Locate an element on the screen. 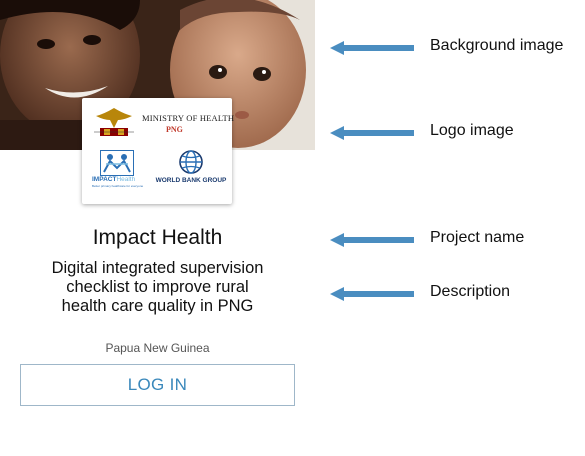 The height and width of the screenshot is (456, 585). impact-health-people-icon is located at coordinates (117, 163).